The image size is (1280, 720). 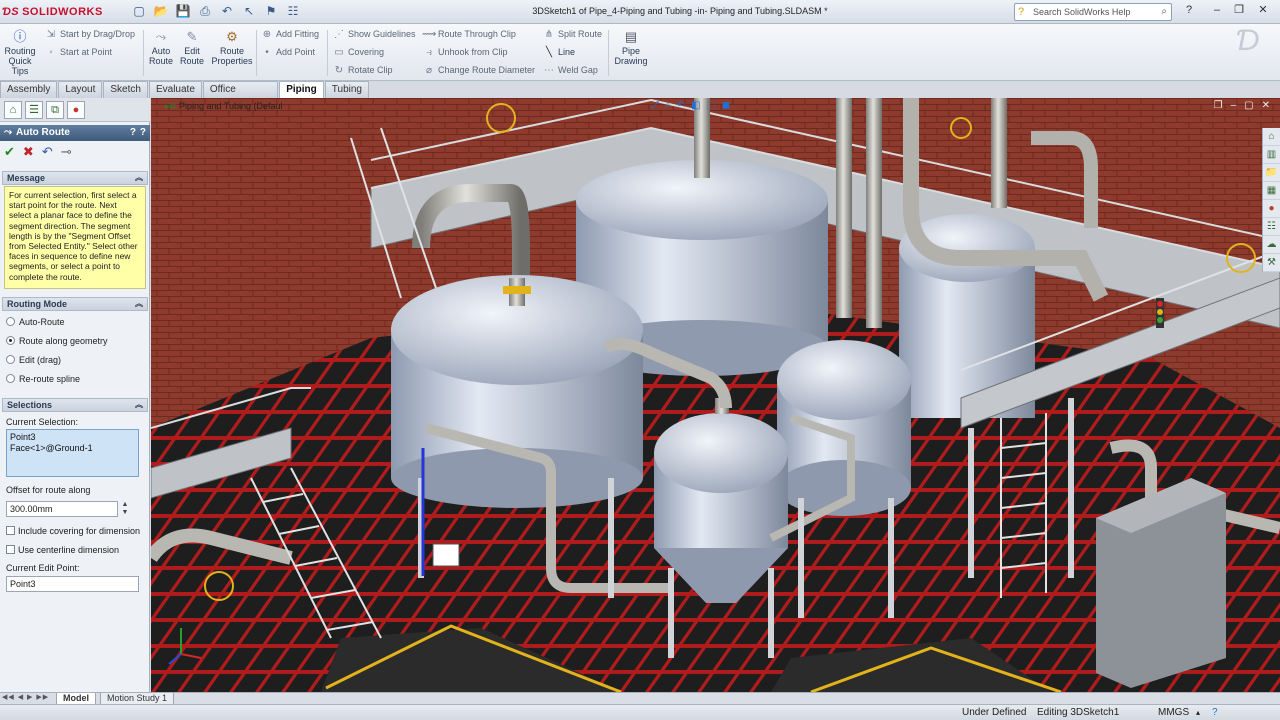 What do you see at coordinates (43, 379) in the screenshot?
I see `radio-reroute-spline: Re-route spline` at bounding box center [43, 379].